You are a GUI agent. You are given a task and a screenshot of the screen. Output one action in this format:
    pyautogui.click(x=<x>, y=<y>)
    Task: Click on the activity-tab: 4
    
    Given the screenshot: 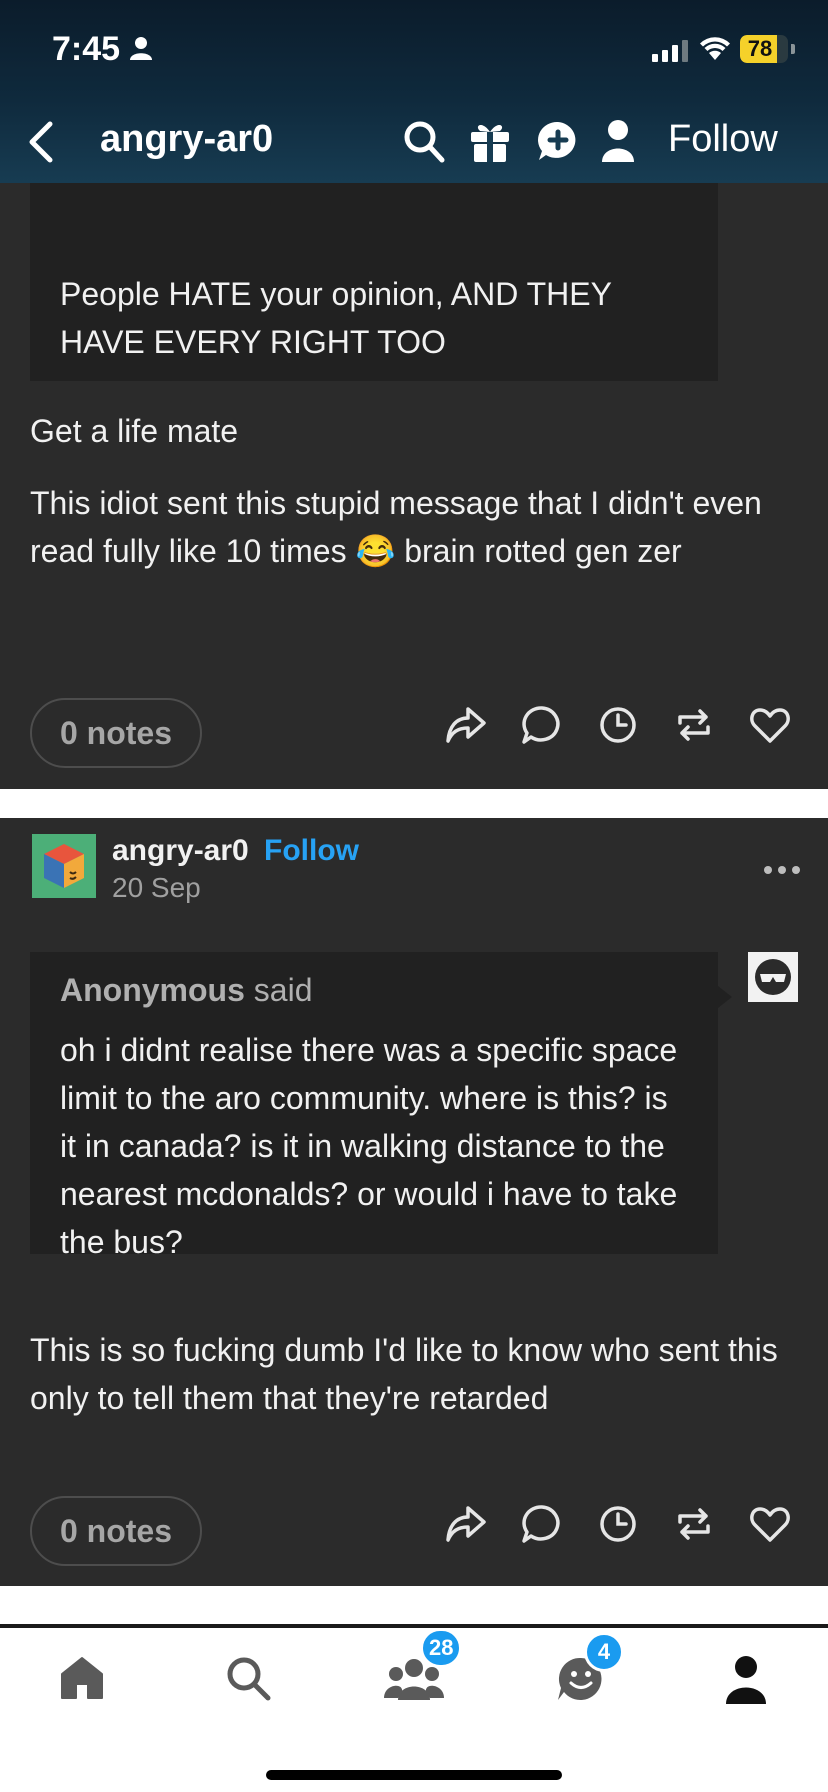 What is the action you would take?
    pyautogui.click(x=590, y=1669)
    